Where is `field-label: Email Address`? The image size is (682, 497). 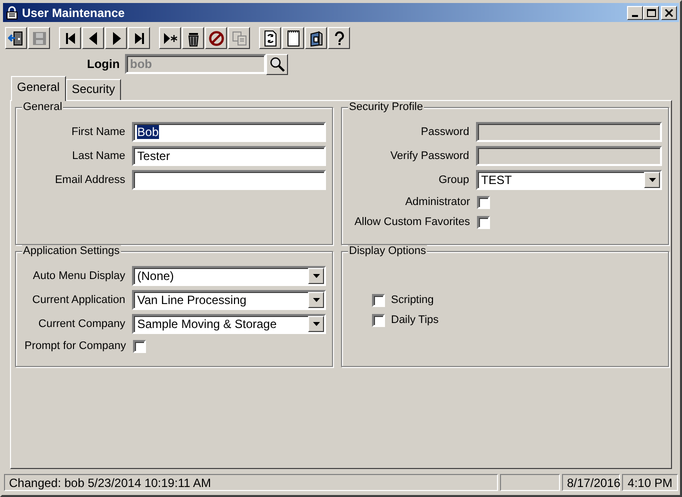
field-label: Email Address is located at coordinates (90, 180).